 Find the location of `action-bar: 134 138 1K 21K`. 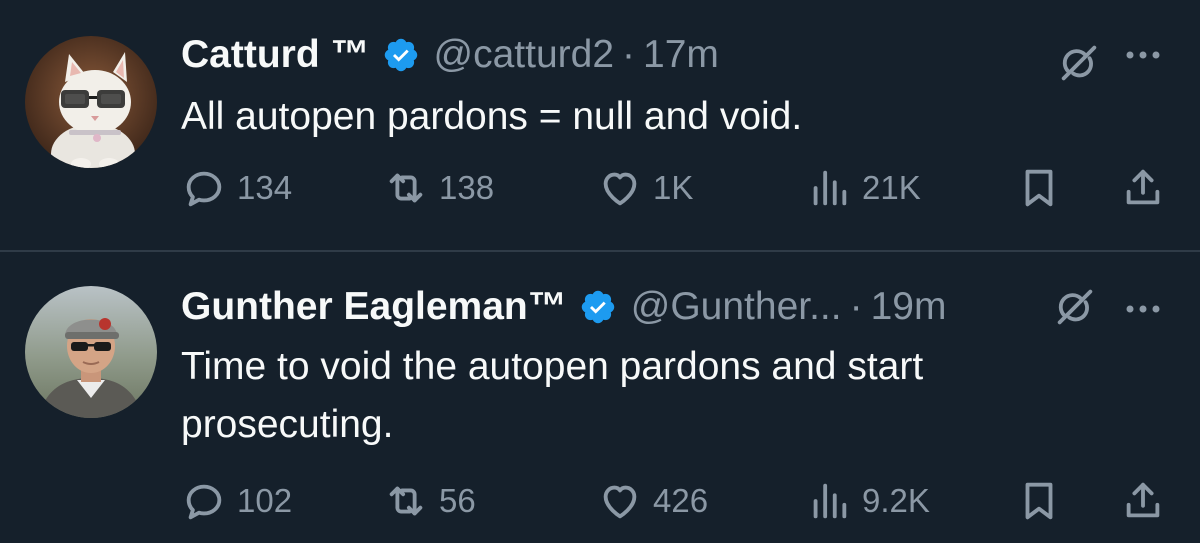

action-bar: 134 138 1K 21K is located at coordinates (600, 188).